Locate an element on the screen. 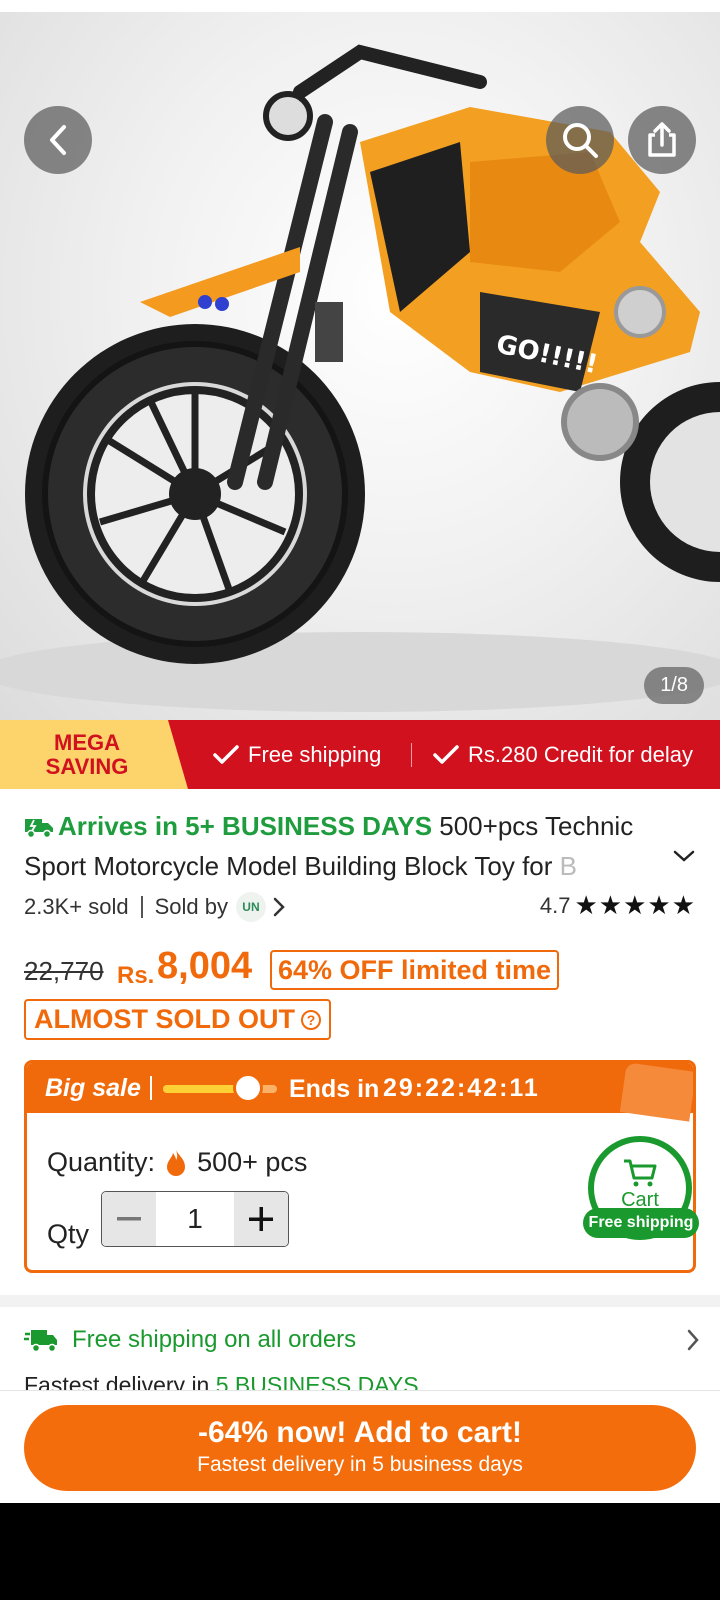 This screenshot has width=720, height=1600. expand-title-chevron-icon is located at coordinates (684, 856).